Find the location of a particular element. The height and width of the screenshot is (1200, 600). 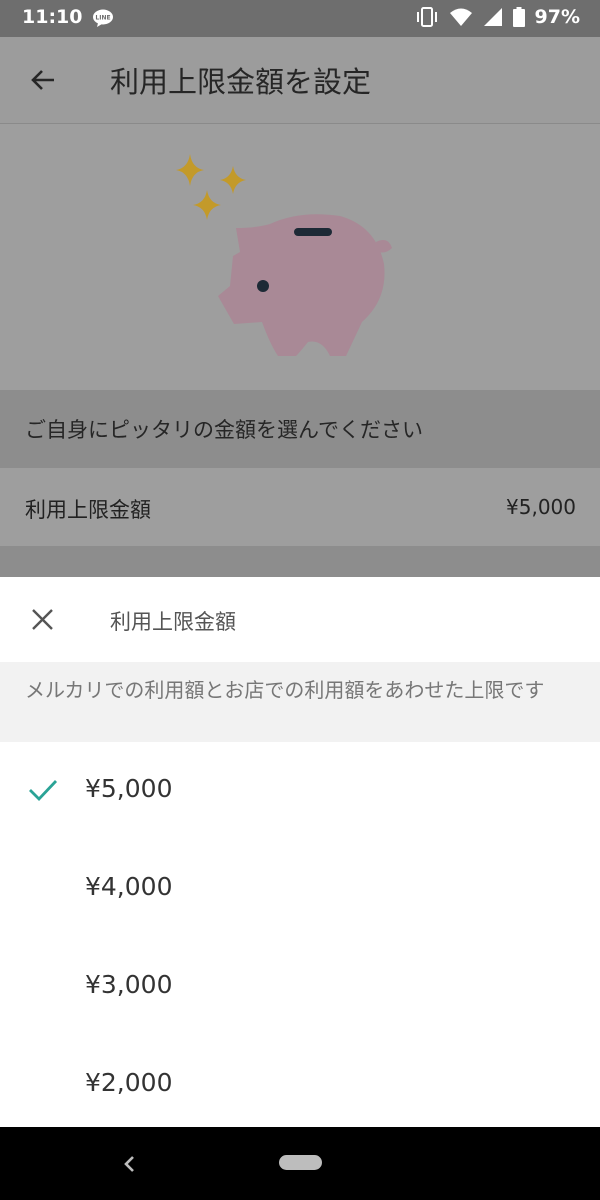

status-icons: 97% is located at coordinates (497, 17).